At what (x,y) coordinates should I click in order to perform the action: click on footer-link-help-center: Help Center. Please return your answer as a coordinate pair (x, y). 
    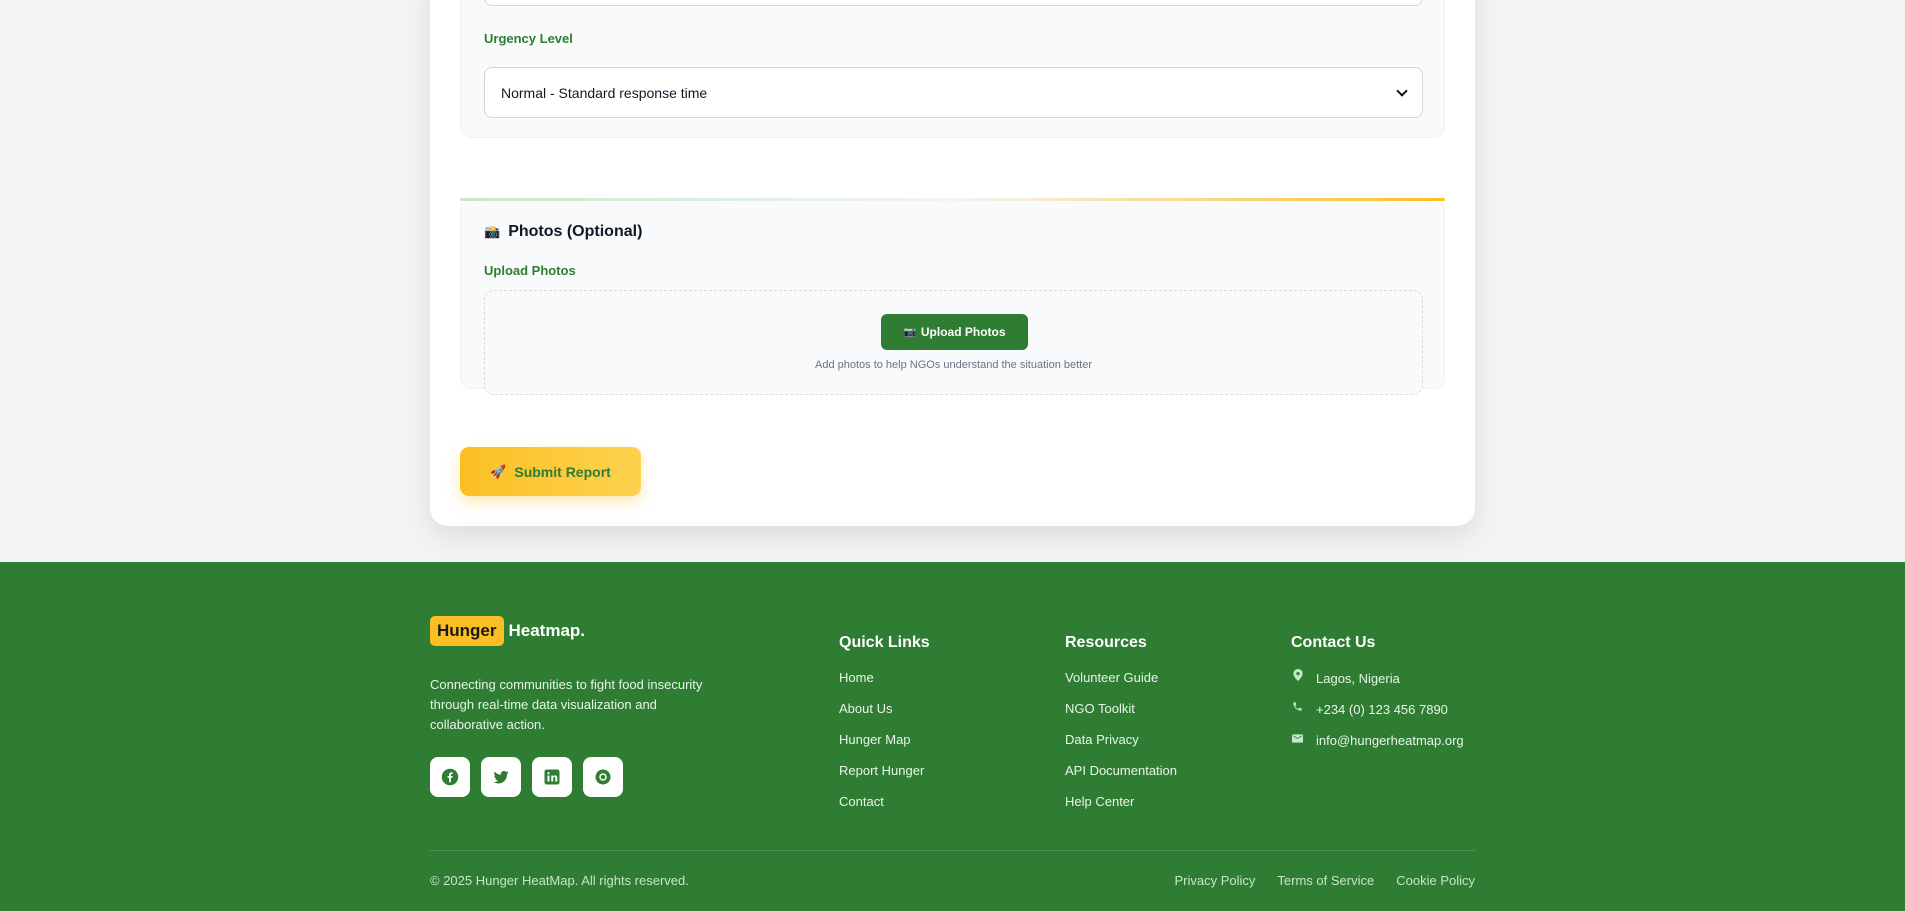
    Looking at the image, I should click on (1121, 801).